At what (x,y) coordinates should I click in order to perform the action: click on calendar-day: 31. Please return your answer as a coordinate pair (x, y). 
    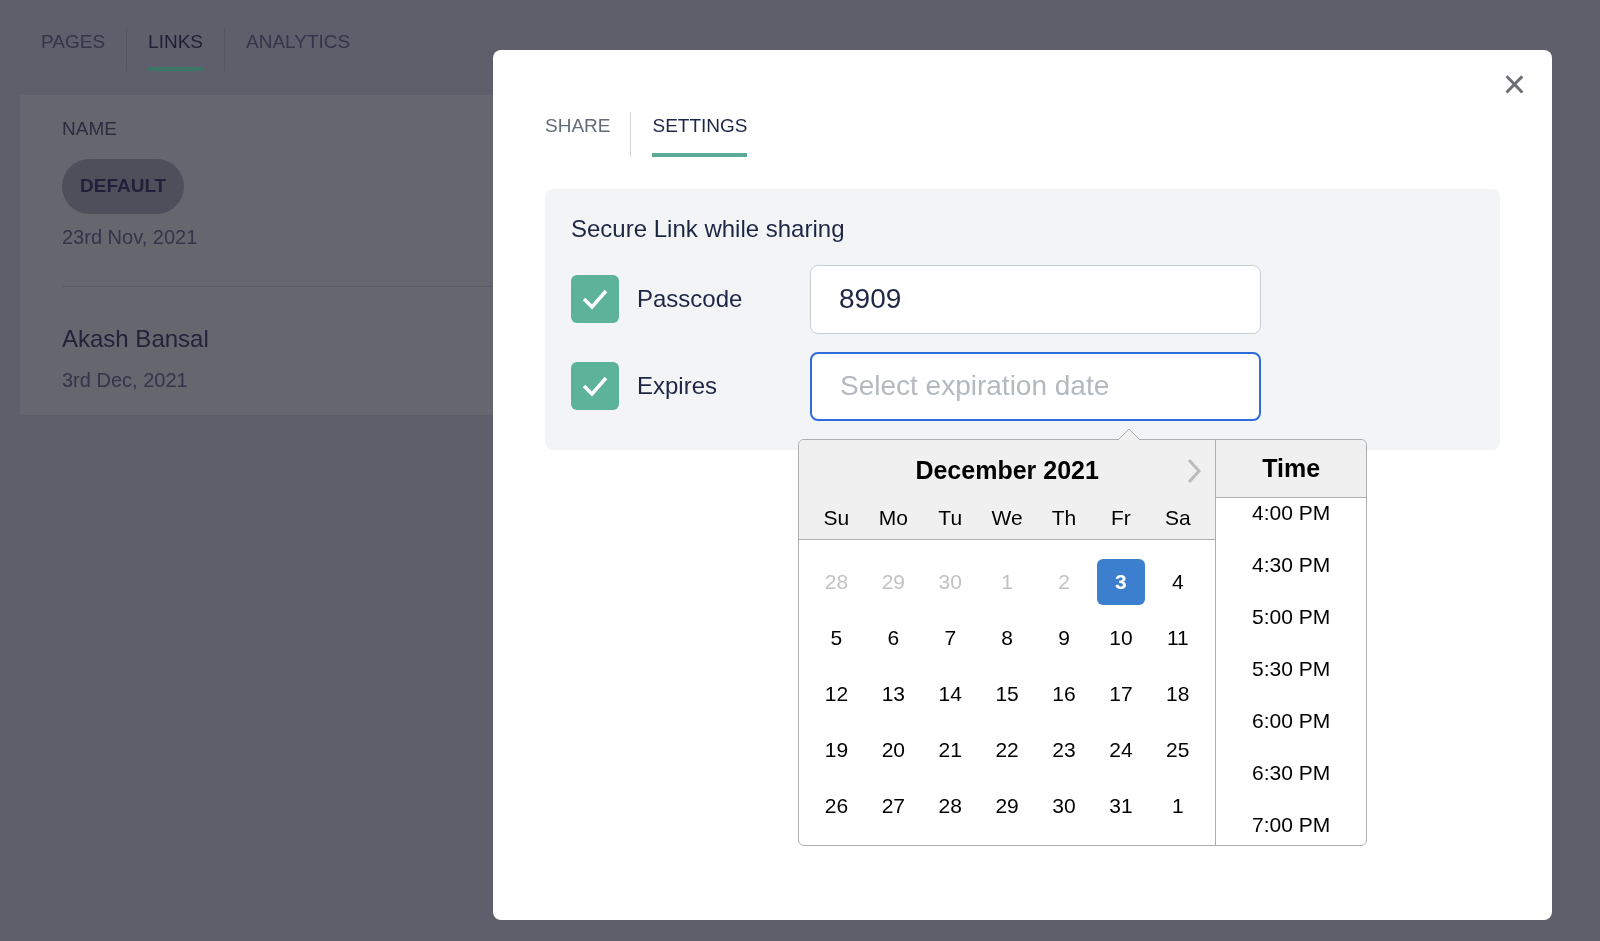
    Looking at the image, I should click on (1120, 806).